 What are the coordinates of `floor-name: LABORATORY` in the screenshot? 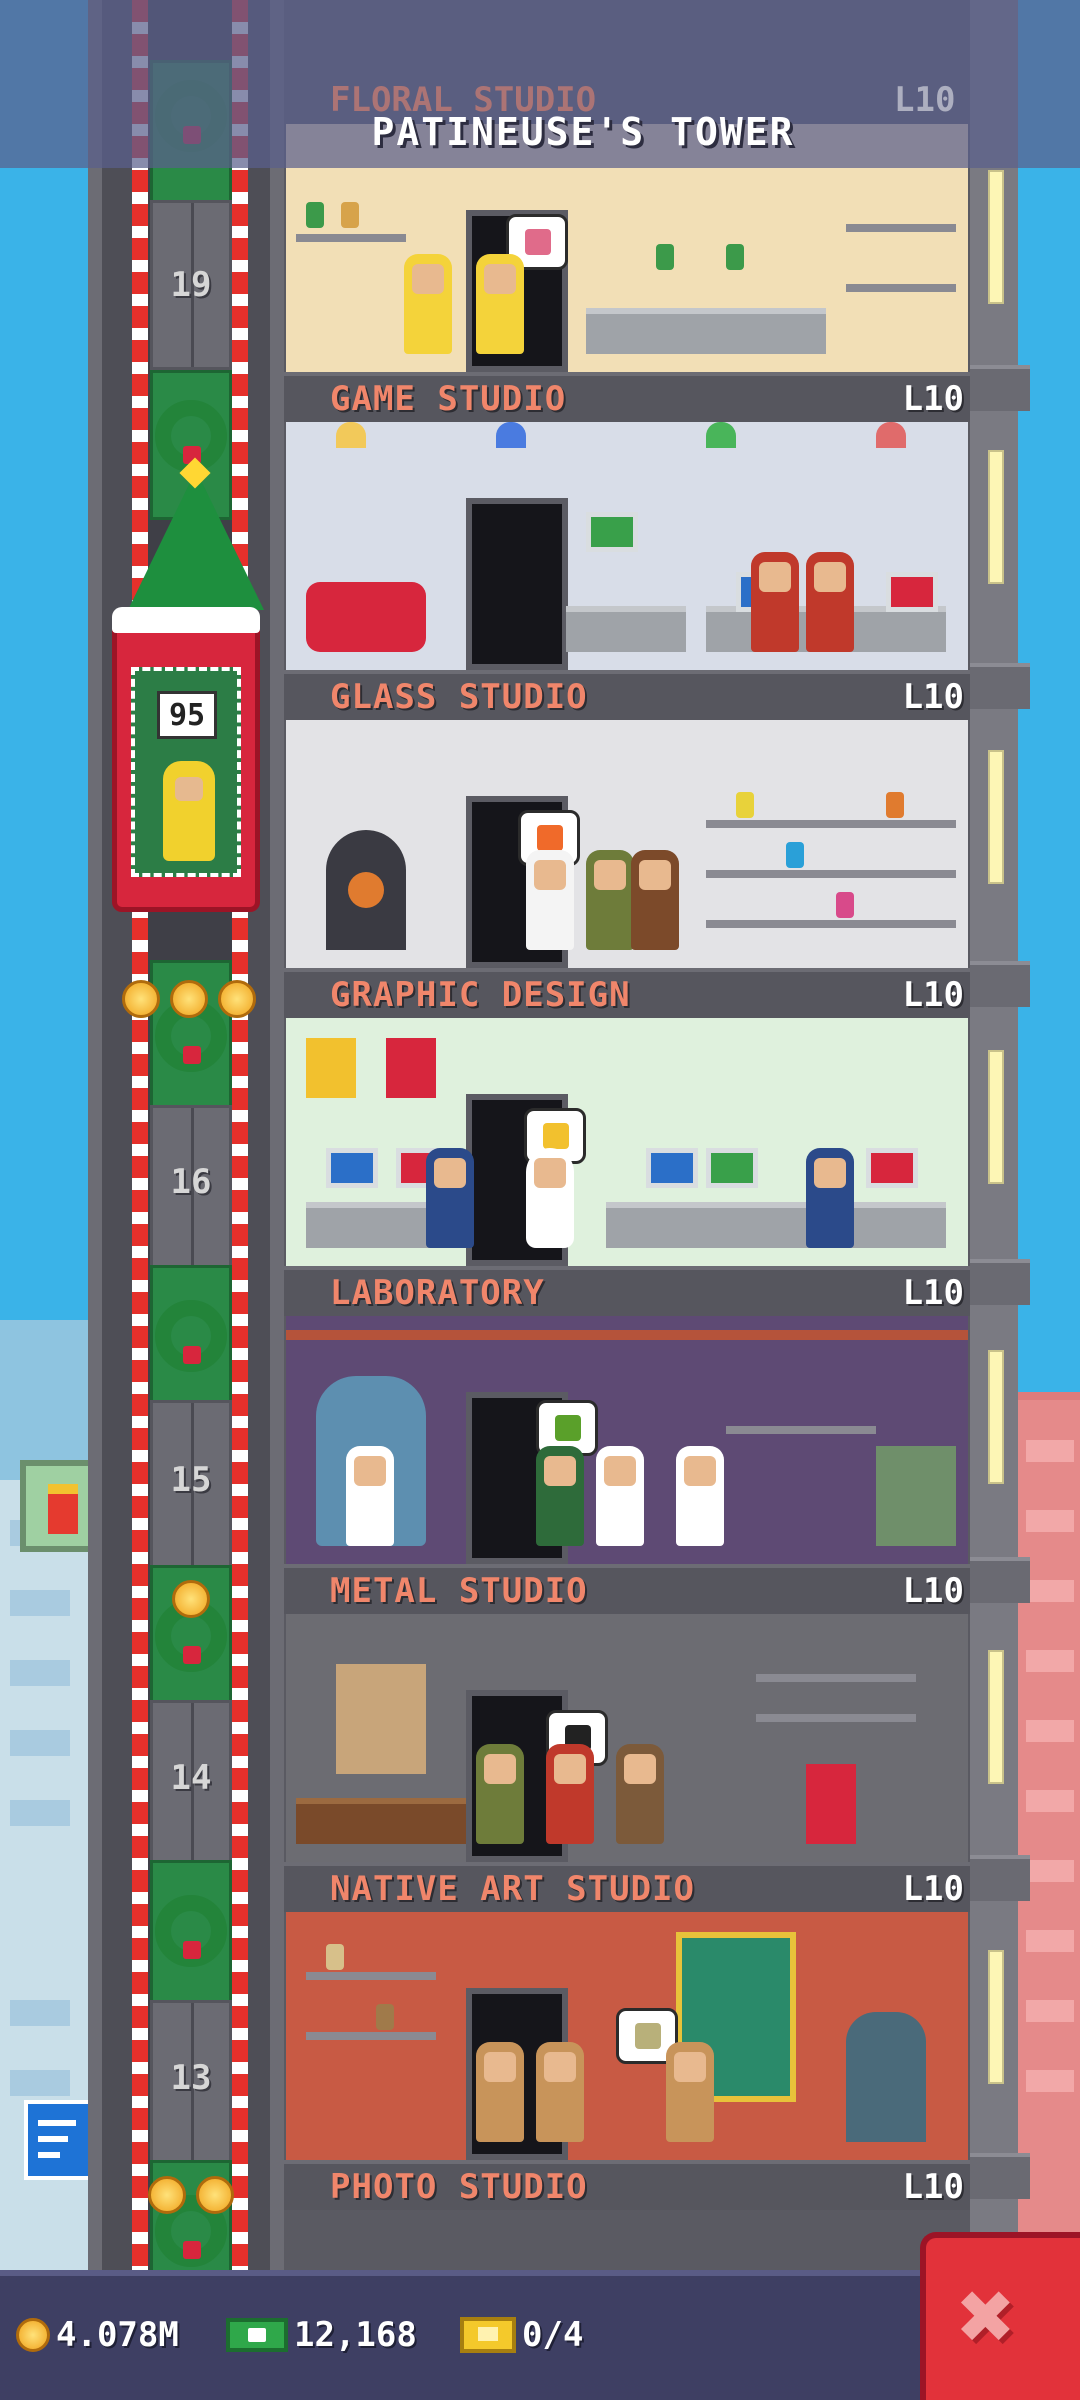 It's located at (437, 1293).